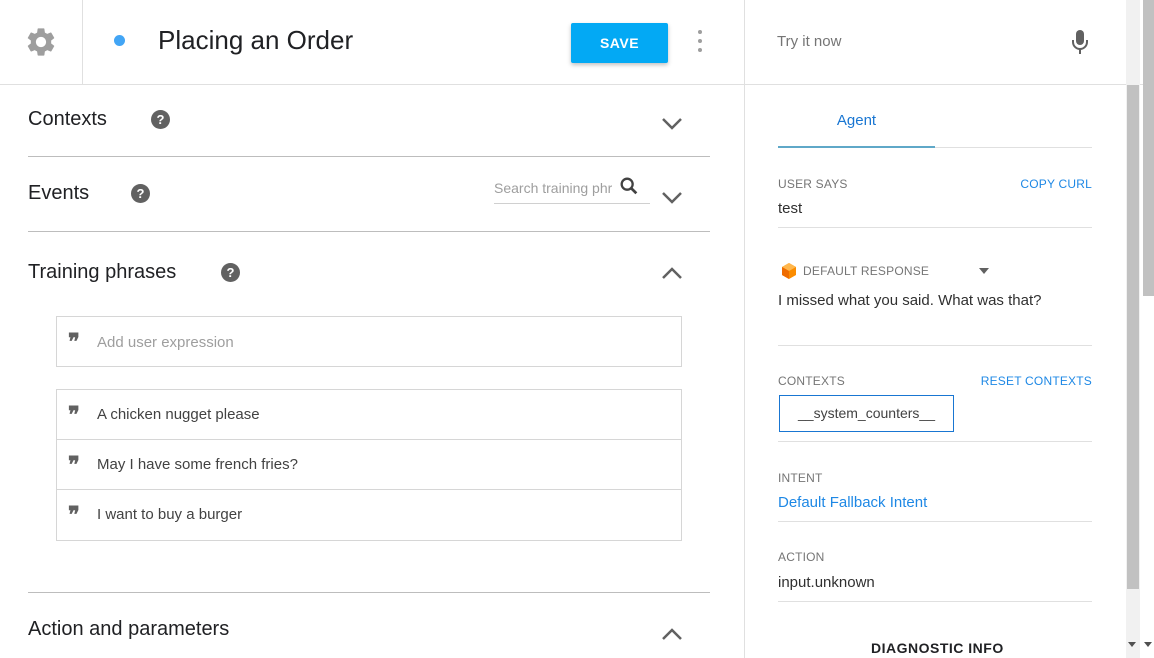 The height and width of the screenshot is (658, 1154). What do you see at coordinates (377, 342) in the screenshot?
I see `add-user-expression-input` at bounding box center [377, 342].